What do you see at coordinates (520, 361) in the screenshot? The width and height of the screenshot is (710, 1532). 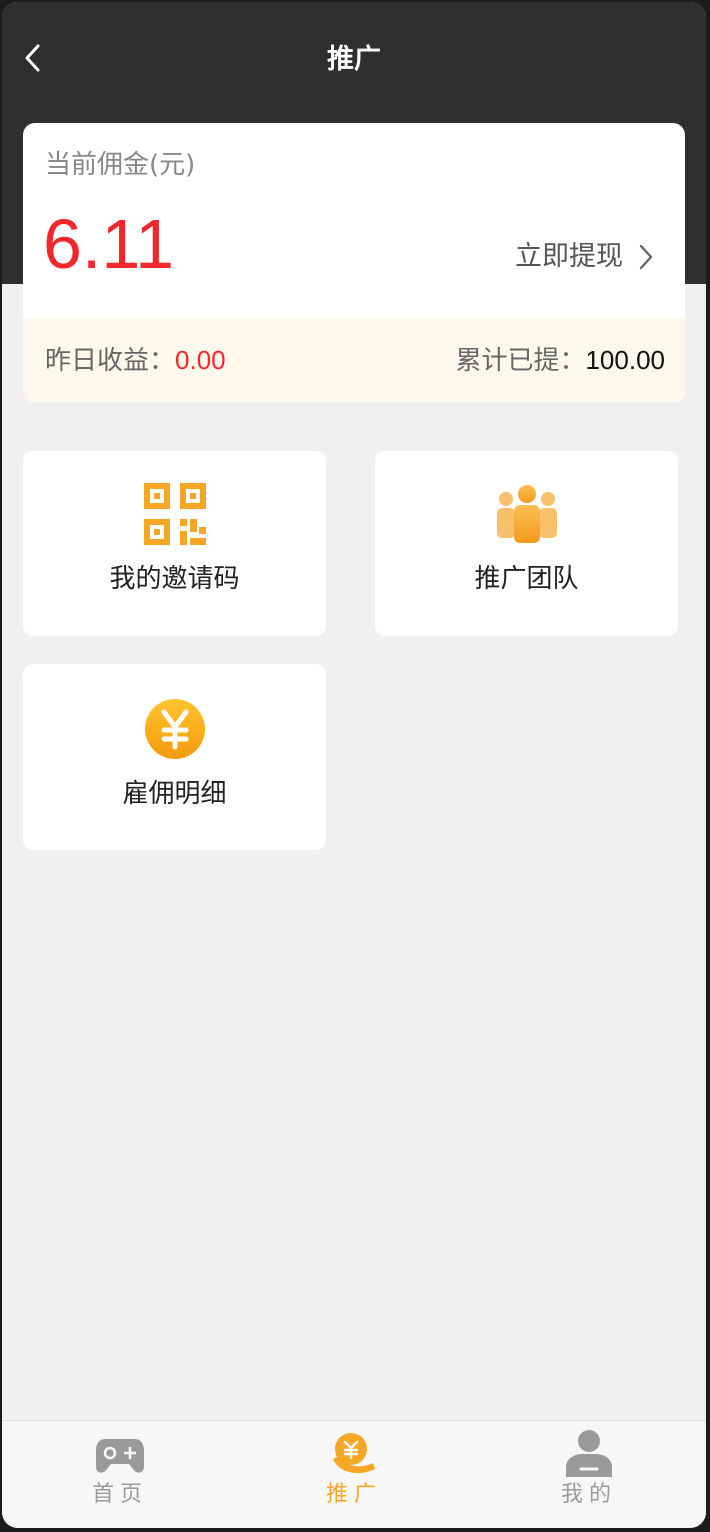 I see `total-label: 累计已提：` at bounding box center [520, 361].